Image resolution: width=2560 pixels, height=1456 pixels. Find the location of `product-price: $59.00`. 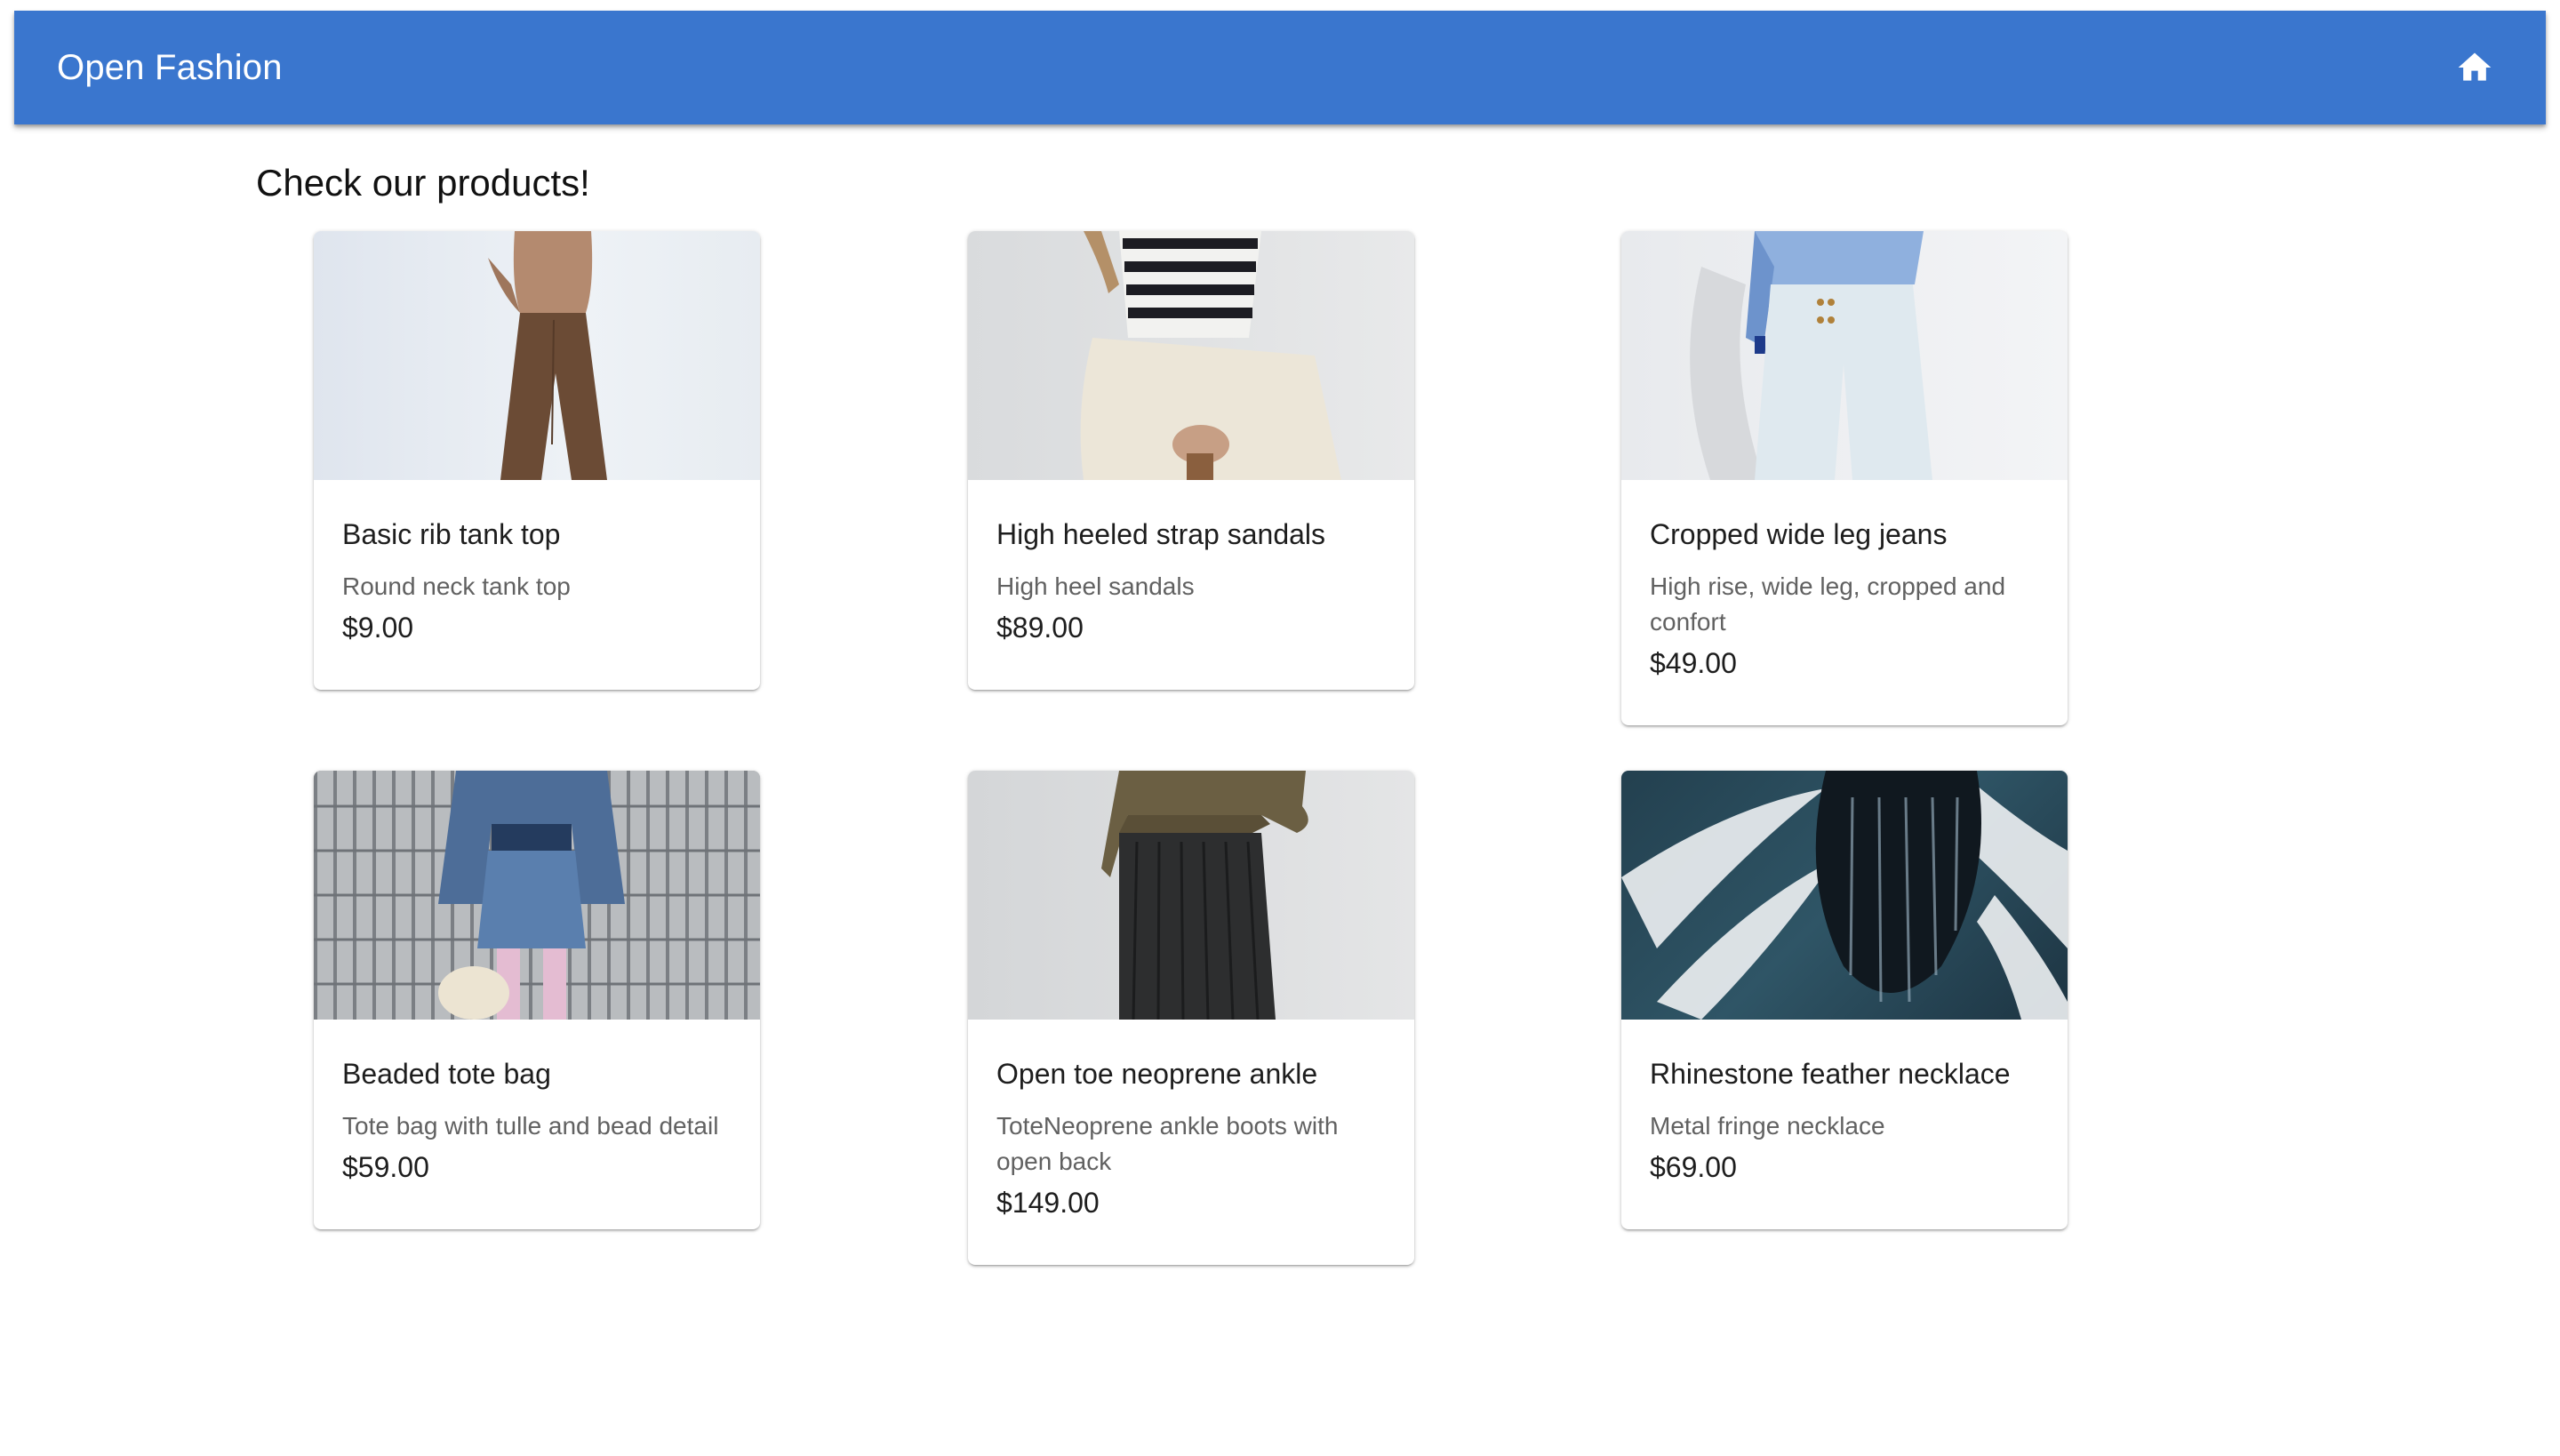

product-price: $59.00 is located at coordinates (385, 1167).